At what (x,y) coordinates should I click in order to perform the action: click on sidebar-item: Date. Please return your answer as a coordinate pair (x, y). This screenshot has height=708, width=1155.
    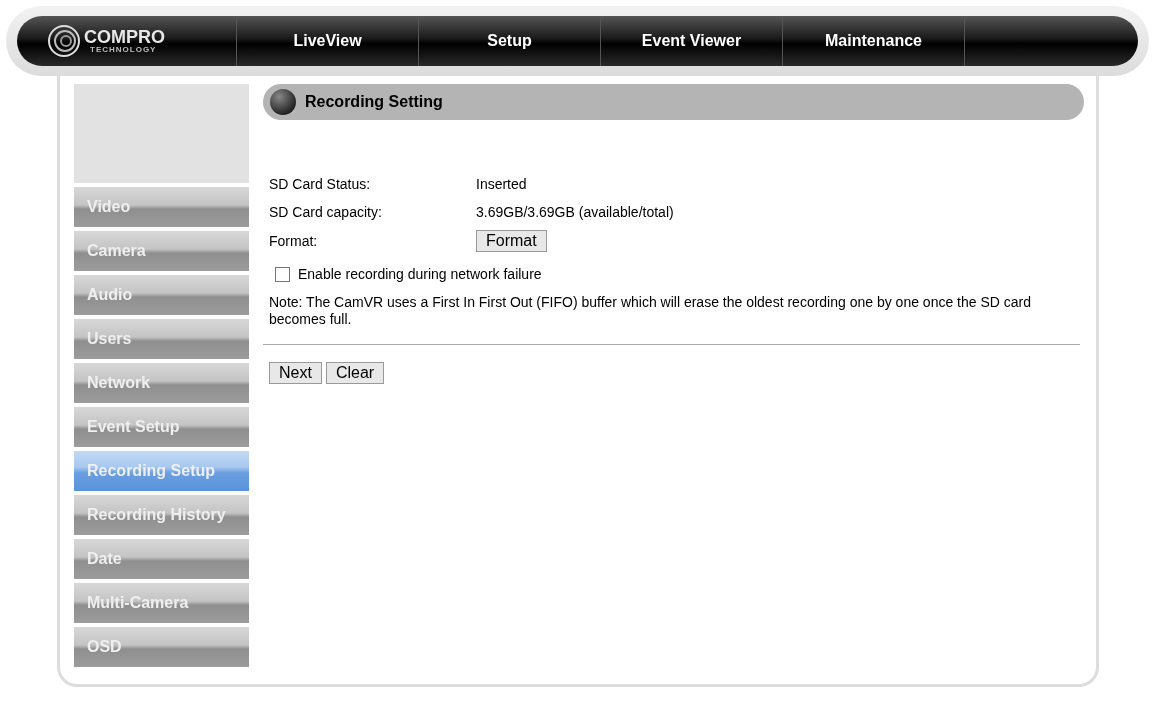
    Looking at the image, I should click on (161, 559).